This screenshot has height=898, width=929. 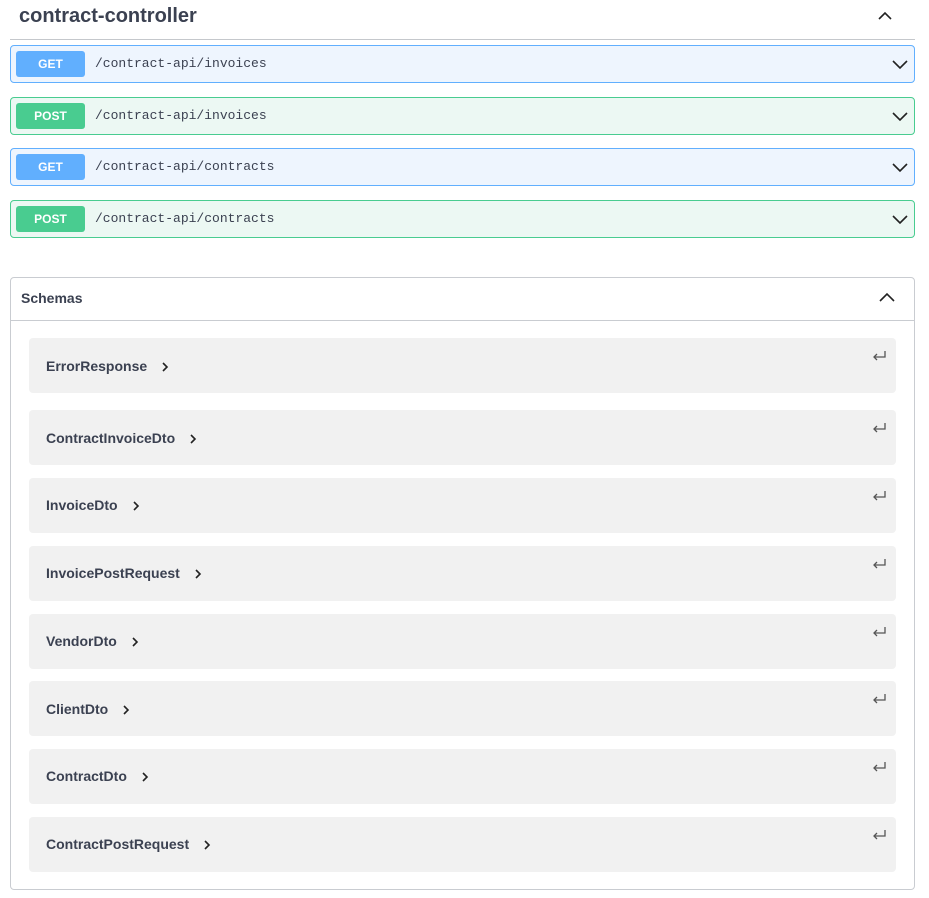 What do you see at coordinates (462, 573) in the screenshot?
I see `model-invoice-post-request: InvoicePostRequest` at bounding box center [462, 573].